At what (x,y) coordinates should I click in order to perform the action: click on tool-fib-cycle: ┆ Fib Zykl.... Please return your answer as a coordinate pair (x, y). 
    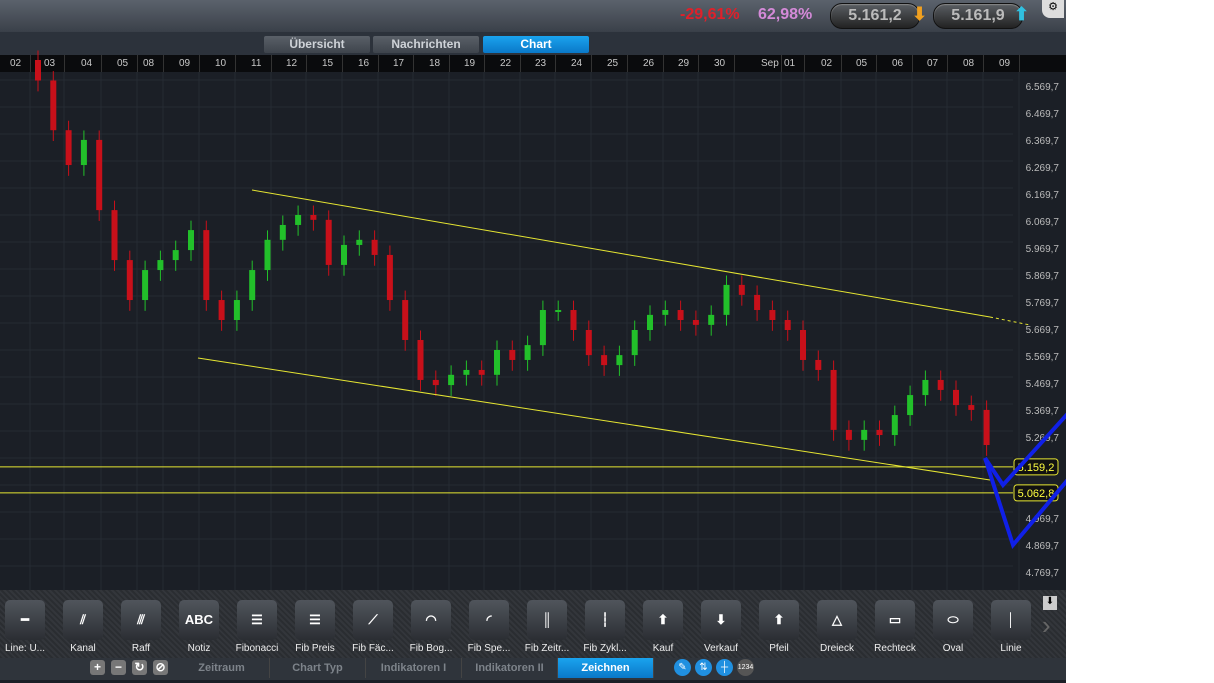
    Looking at the image, I should click on (605, 627).